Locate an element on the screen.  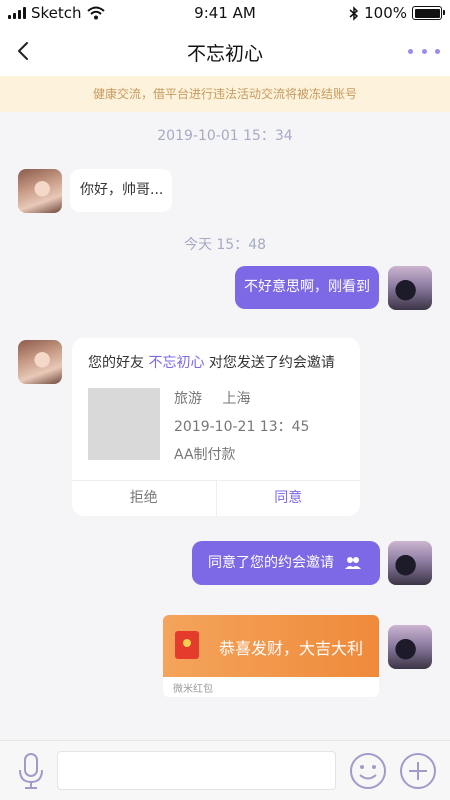
bluetooth-icon is located at coordinates (354, 13).